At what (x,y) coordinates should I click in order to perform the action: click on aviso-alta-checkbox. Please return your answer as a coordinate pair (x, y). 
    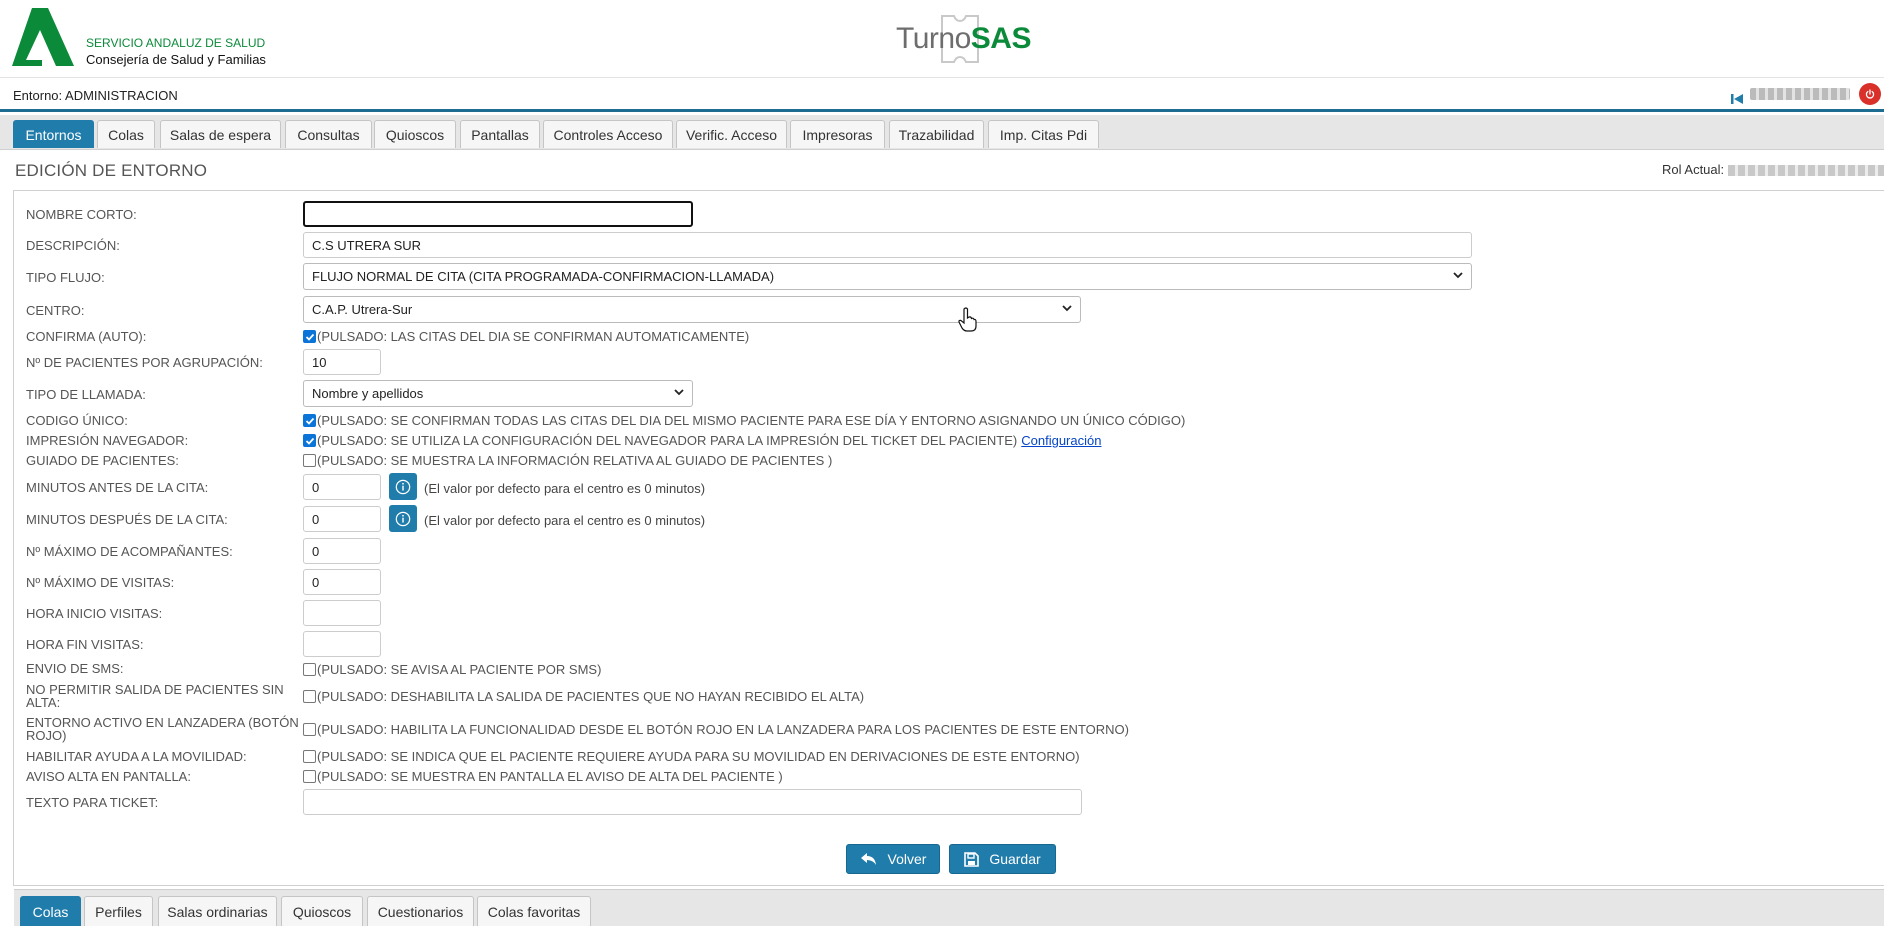
    Looking at the image, I should click on (309, 776).